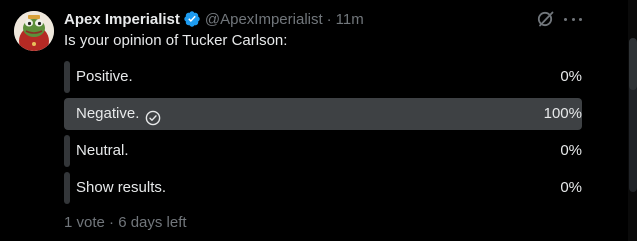 This screenshot has width=637, height=241. Describe the element at coordinates (324, 77) in the screenshot. I see `poll-option-positive: Positive. 0%` at that location.